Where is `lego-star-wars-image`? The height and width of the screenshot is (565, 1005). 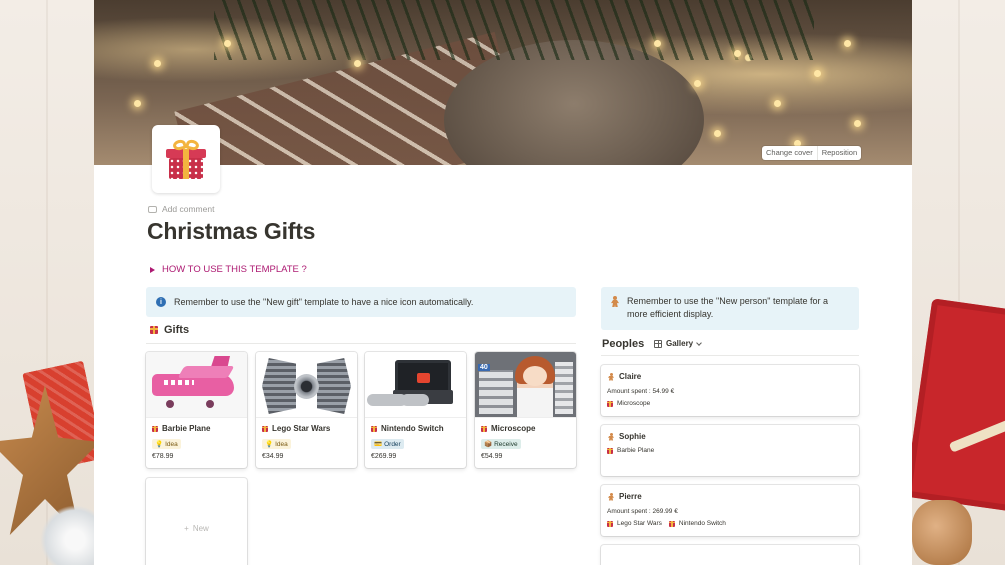 lego-star-wars-image is located at coordinates (306, 385).